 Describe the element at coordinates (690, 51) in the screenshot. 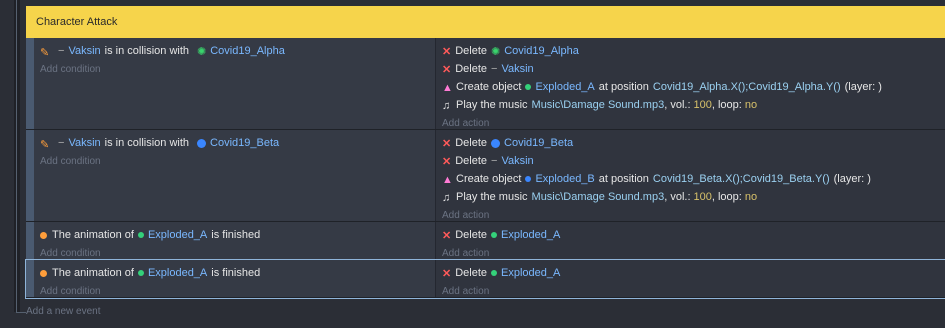

I see `action-line: ✕ Delete ✺ Covid19_Alpha` at that location.